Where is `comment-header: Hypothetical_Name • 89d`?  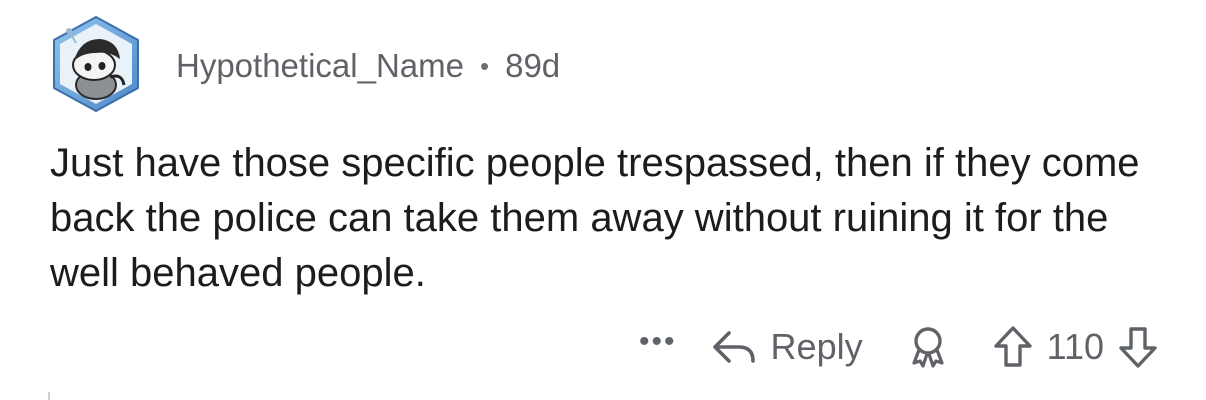
comment-header: Hypothetical_Name • 89d is located at coordinates (305, 64).